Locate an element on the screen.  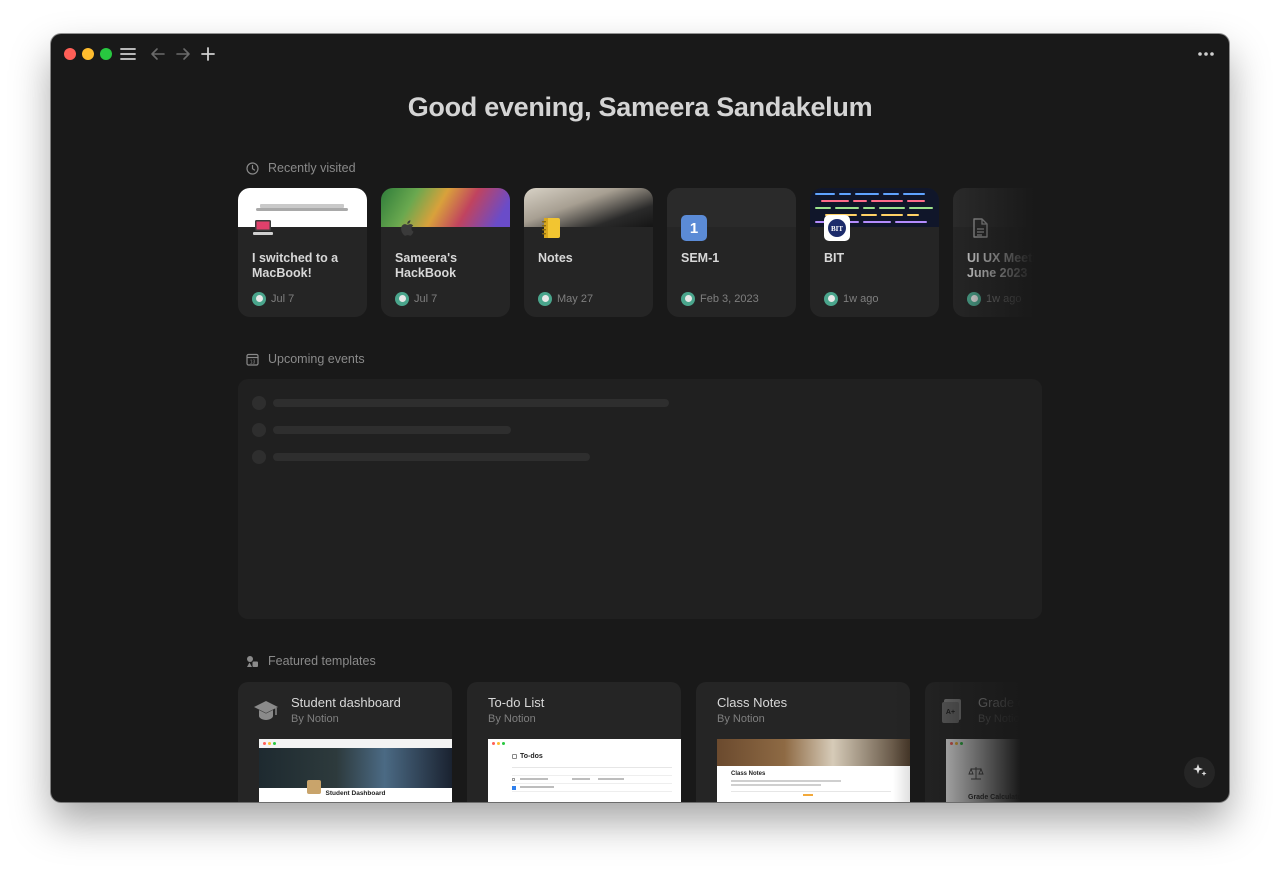
upcoming-events-header: 13 Upcoming events is located at coordinates (305, 359).